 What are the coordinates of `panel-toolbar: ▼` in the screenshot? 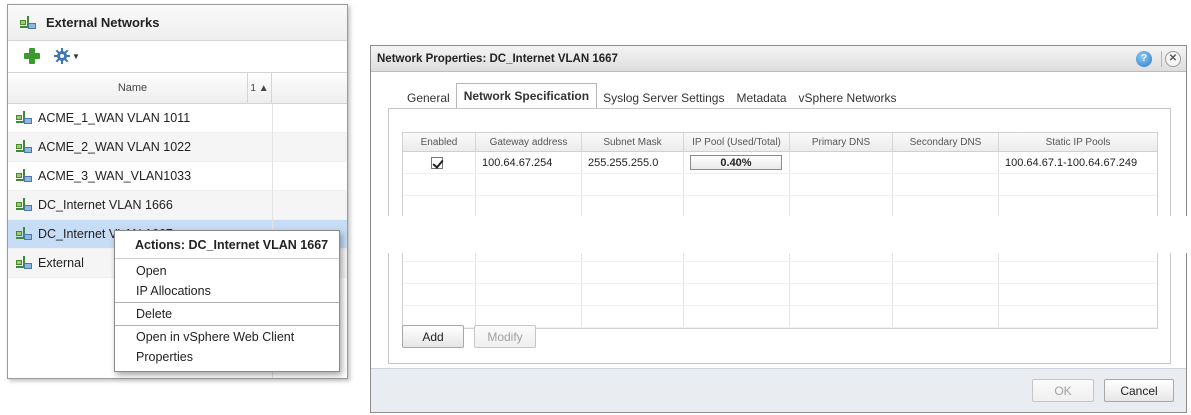 It's located at (177, 56).